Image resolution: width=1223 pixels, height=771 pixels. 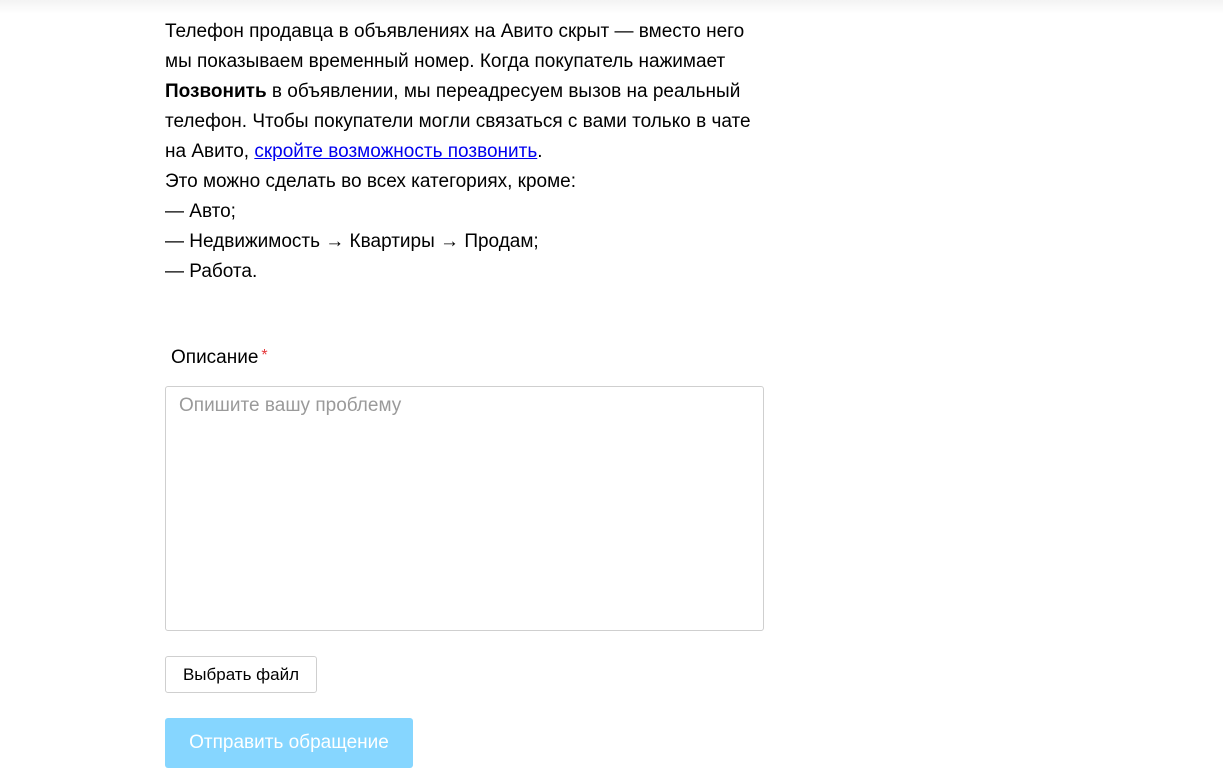 I want to click on top-shadow-bar, so click(x=611, y=7).